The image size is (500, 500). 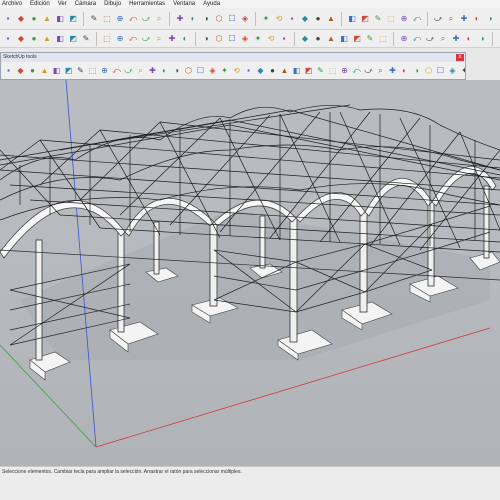 I want to click on 3d-text-icon: ⌕, so click(x=451, y=19).